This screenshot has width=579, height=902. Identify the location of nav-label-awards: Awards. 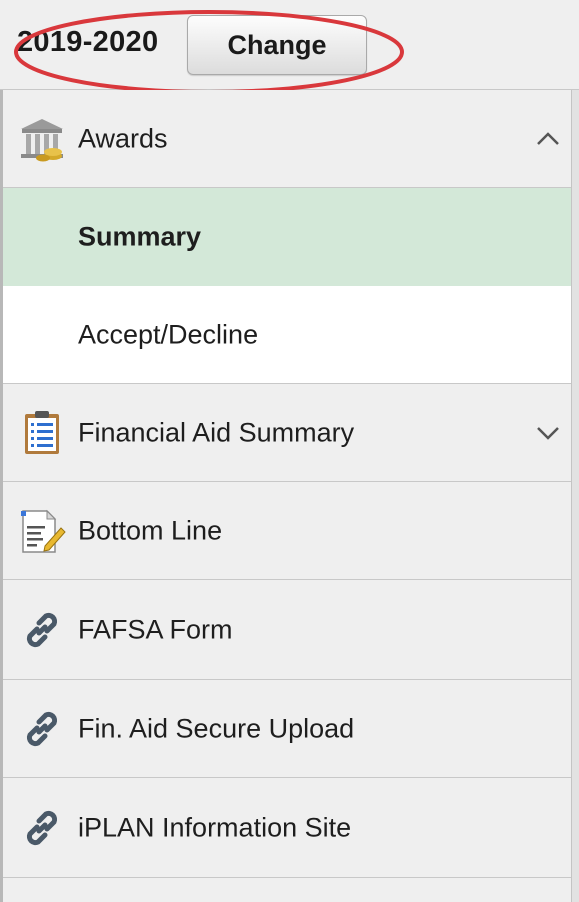
(123, 138).